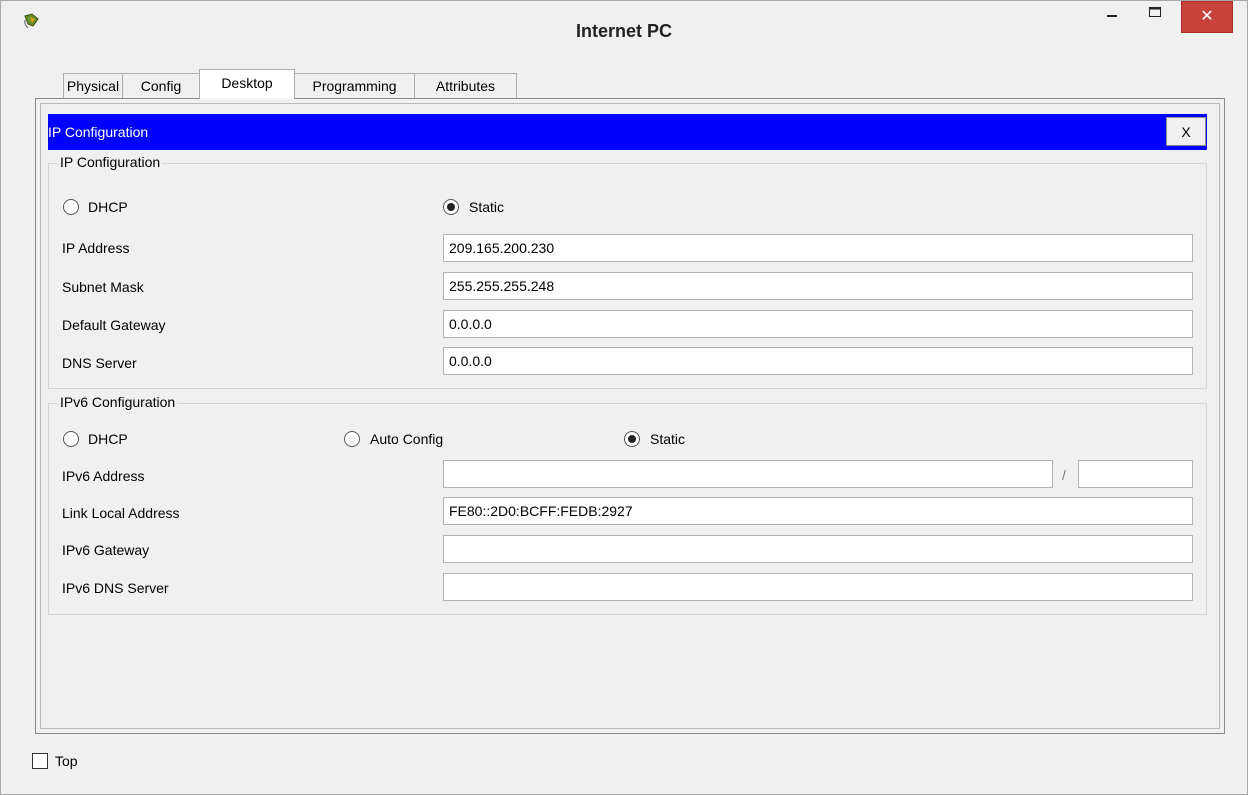 The width and height of the screenshot is (1248, 795). I want to click on ip-configuration-header: IP Configuration X, so click(627, 132).